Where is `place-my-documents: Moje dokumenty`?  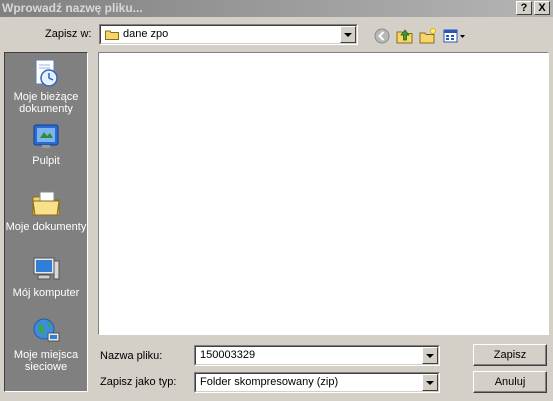 place-my-documents: Moje dokumenty is located at coordinates (46, 210).